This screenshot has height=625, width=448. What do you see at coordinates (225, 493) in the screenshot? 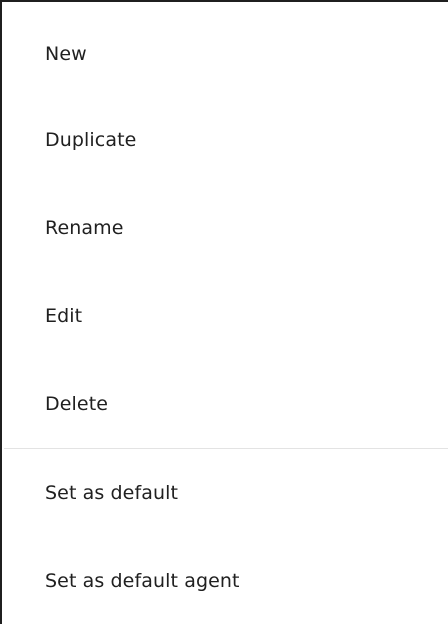
I see `menu-item-set-as-default: Set as default` at bounding box center [225, 493].